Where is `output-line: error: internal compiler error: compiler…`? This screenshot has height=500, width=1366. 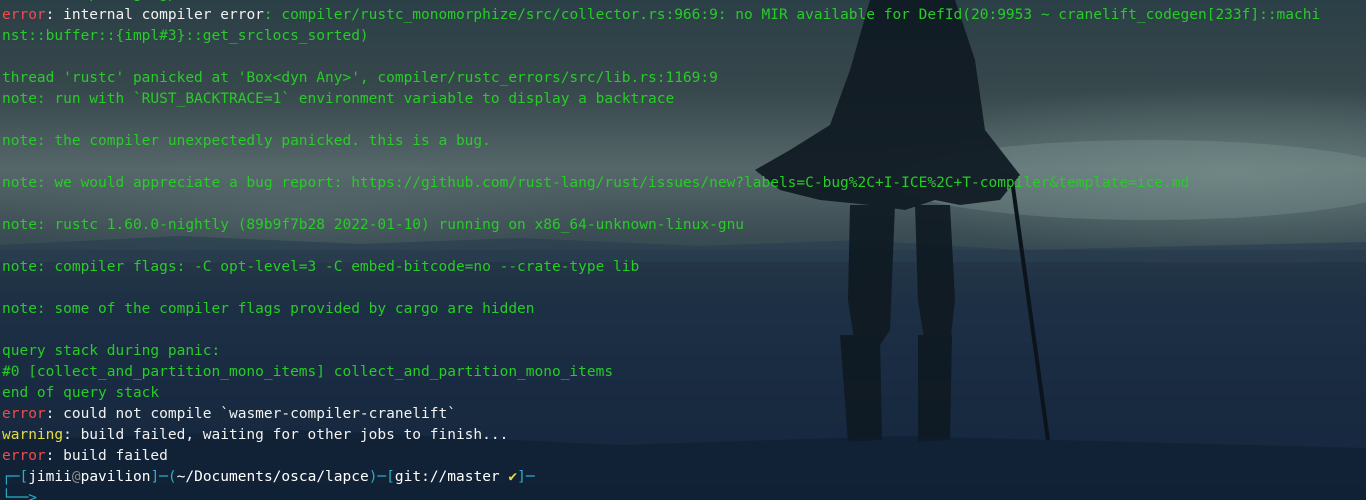 output-line: error: internal compiler error: compiler… is located at coordinates (661, 15).